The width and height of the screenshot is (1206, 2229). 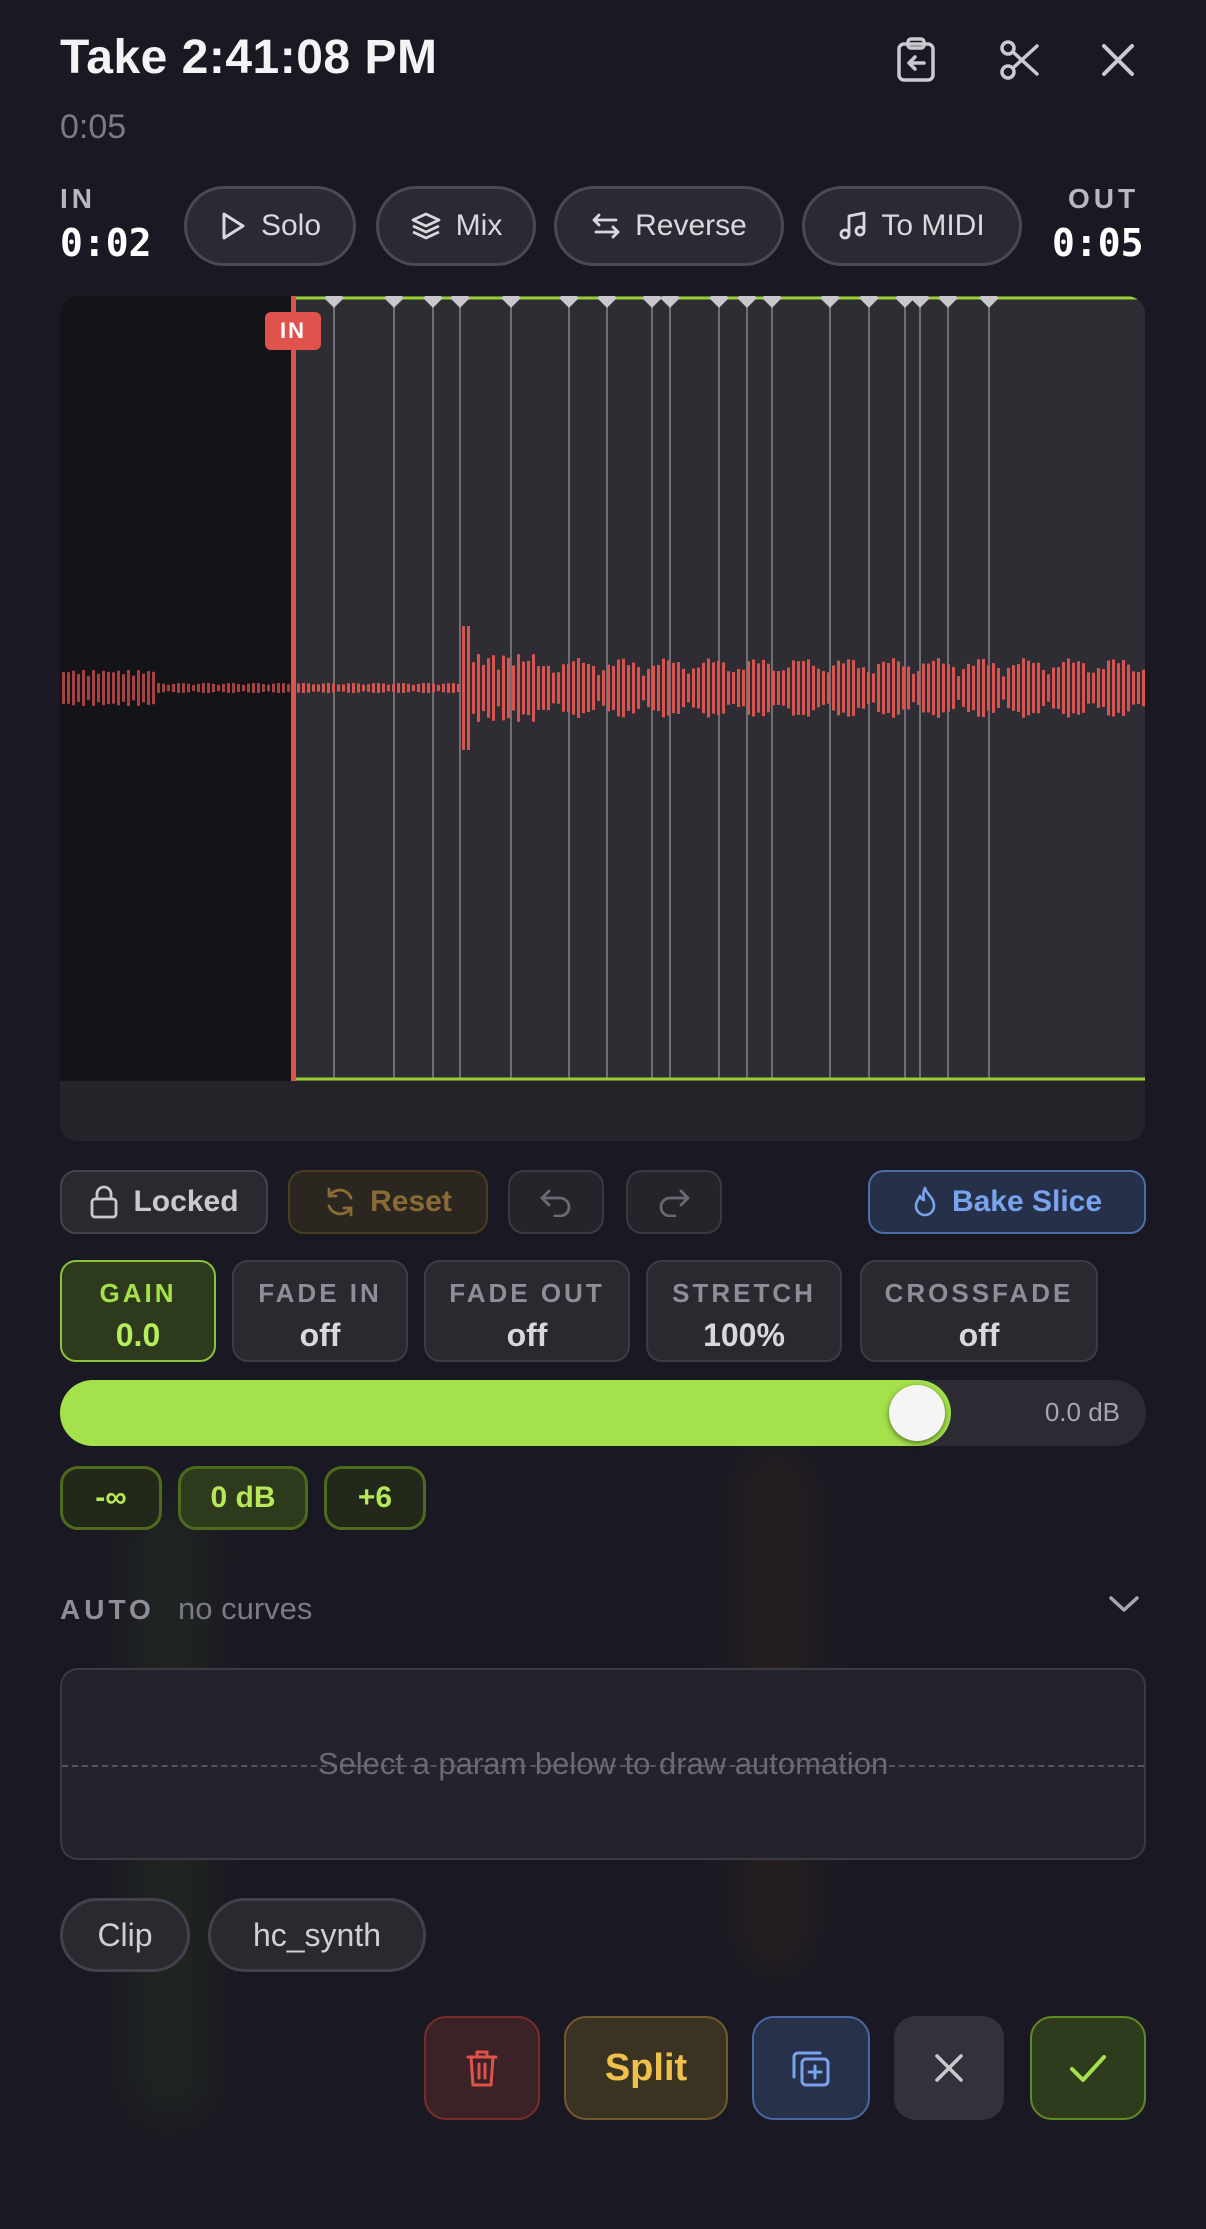 What do you see at coordinates (979, 1311) in the screenshot?
I see `param-tab-crossfade: CROSSFADE off` at bounding box center [979, 1311].